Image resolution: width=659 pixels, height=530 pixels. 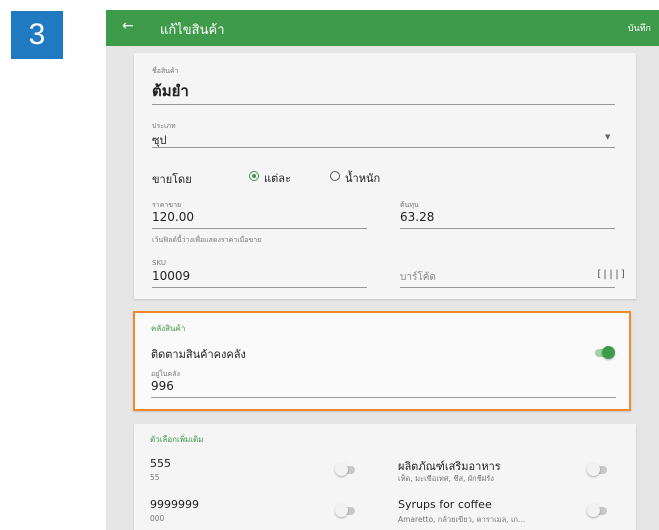 I want to click on barcode-underline, so click(x=507, y=287).